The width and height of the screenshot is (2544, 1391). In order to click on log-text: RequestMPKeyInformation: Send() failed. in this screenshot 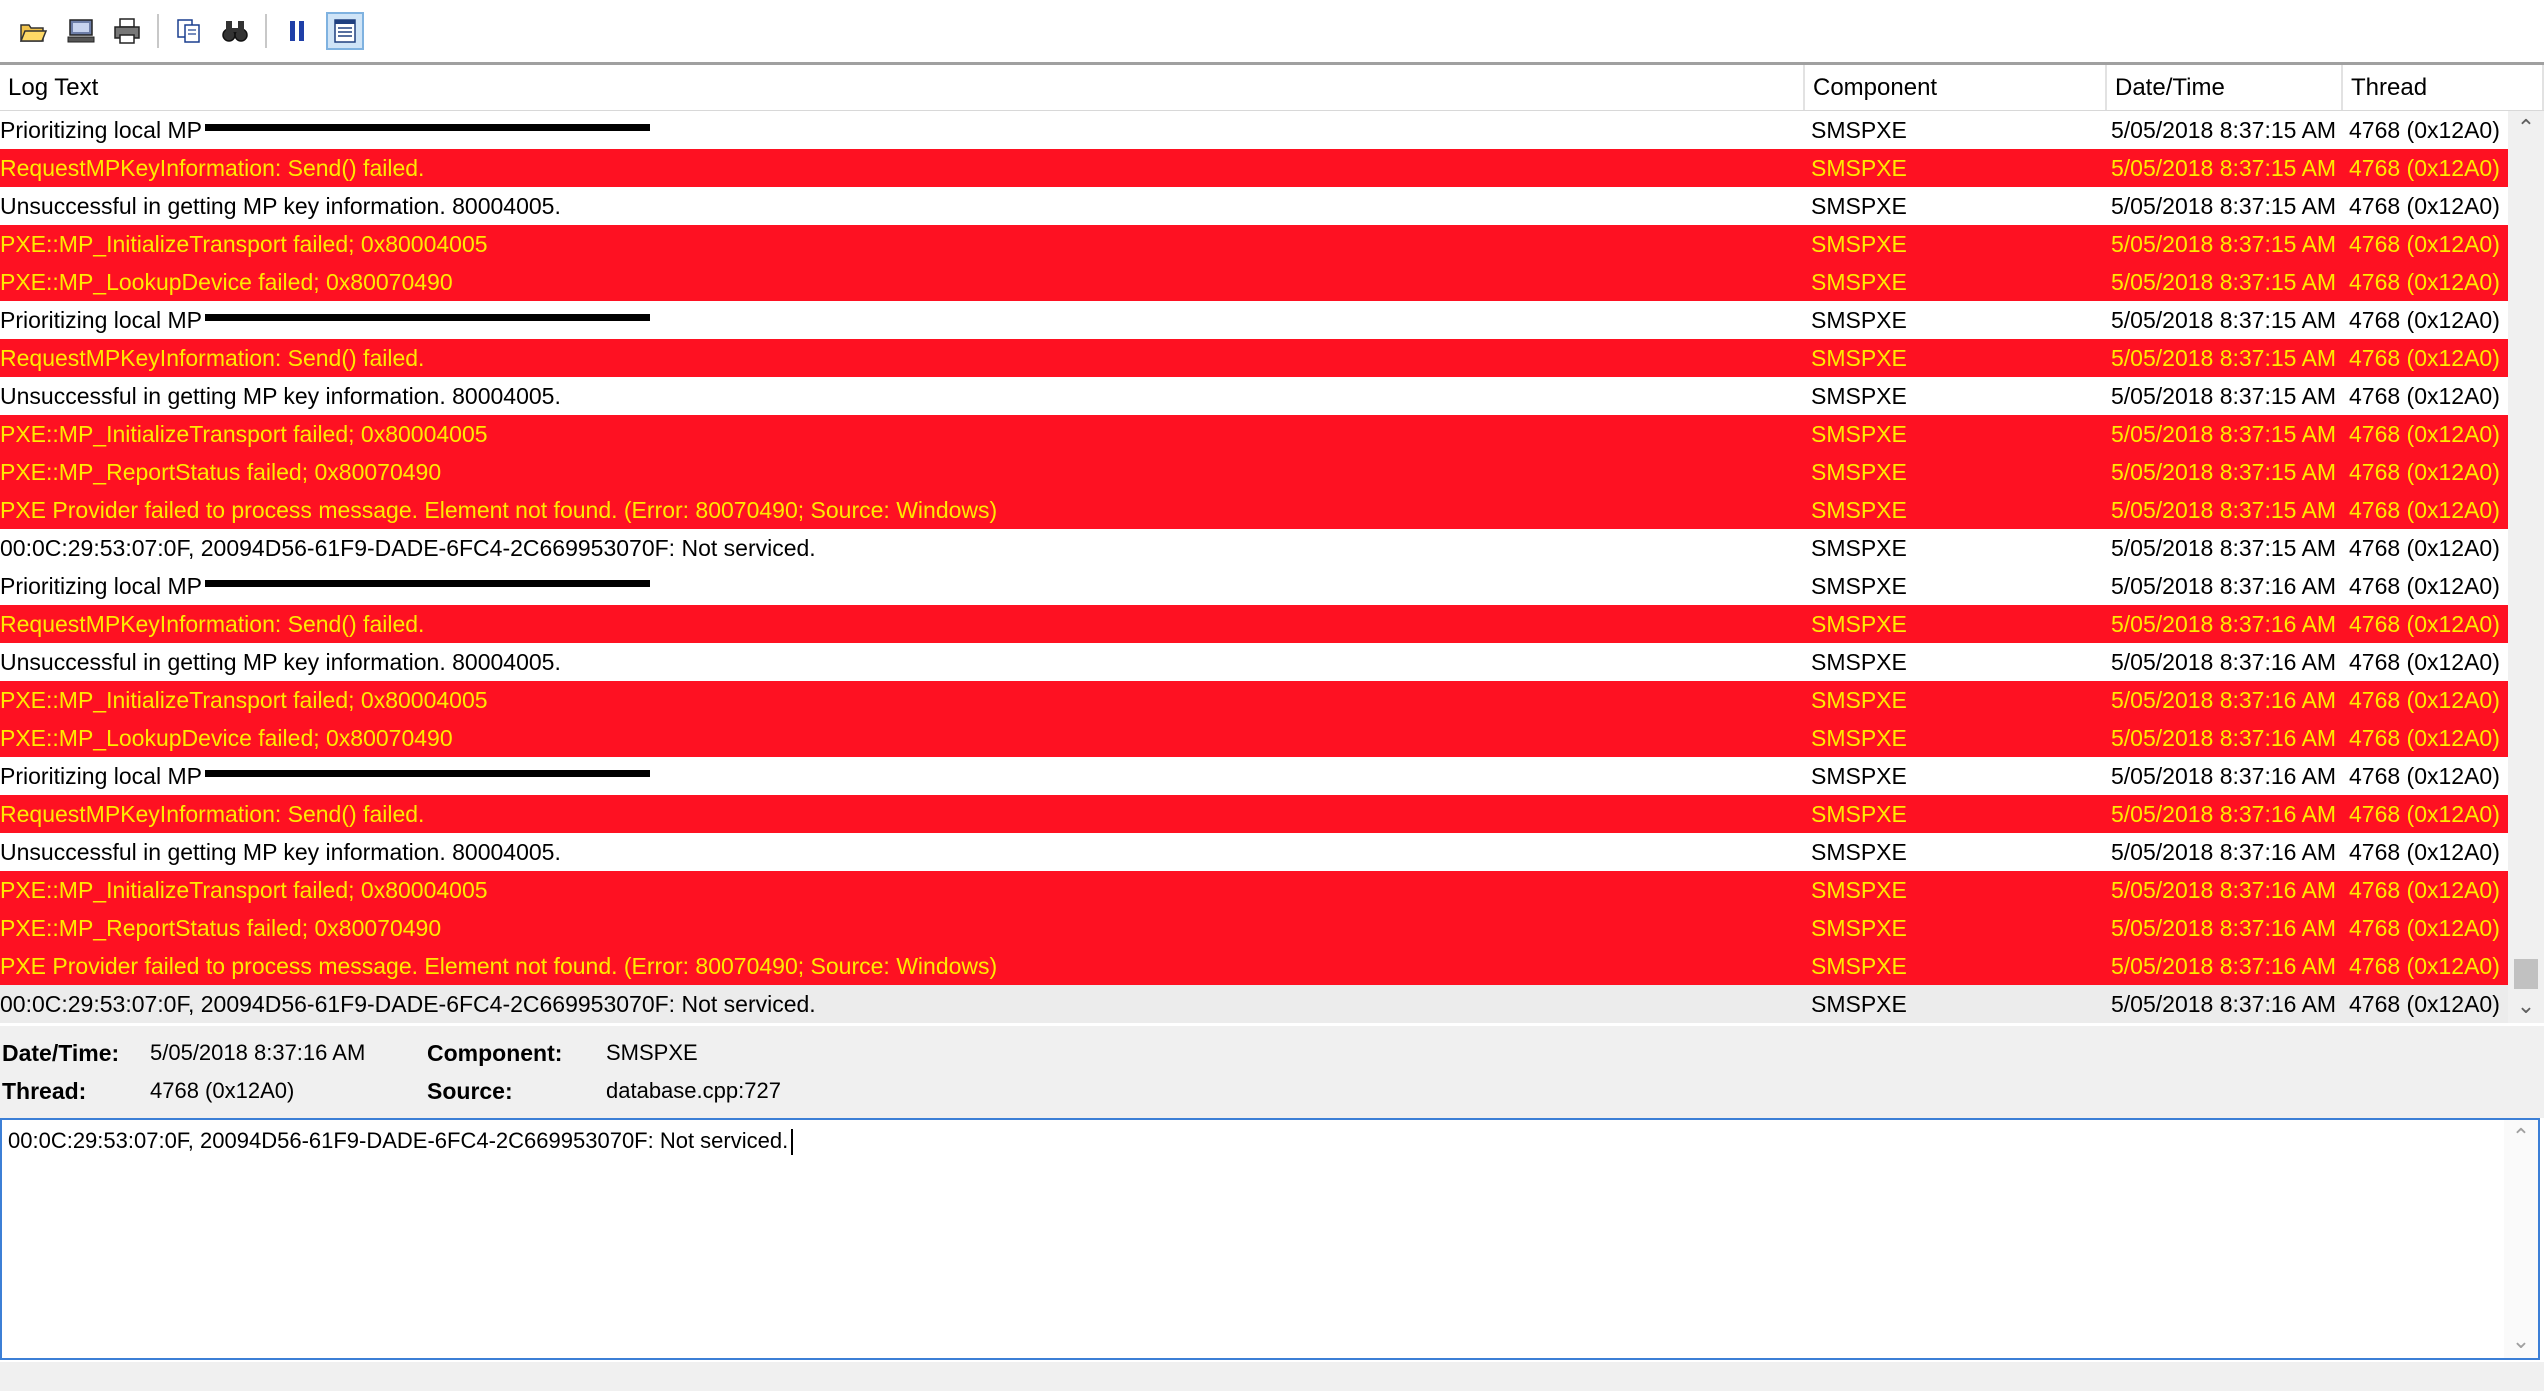, I will do `click(212, 168)`.